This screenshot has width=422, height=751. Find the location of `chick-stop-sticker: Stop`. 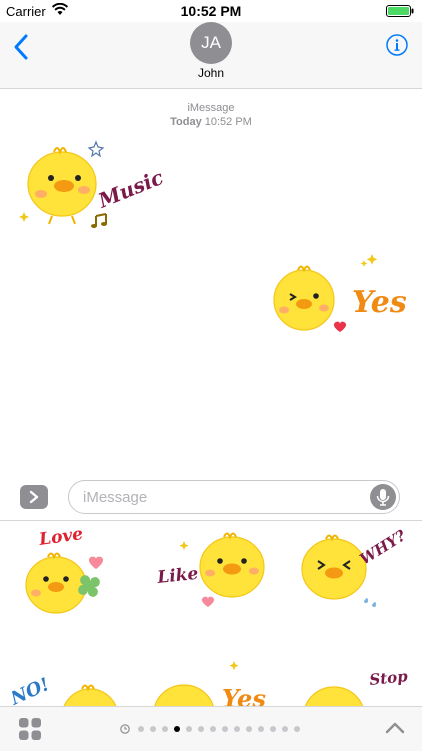

chick-stop-sticker: Stop is located at coordinates (355, 684).